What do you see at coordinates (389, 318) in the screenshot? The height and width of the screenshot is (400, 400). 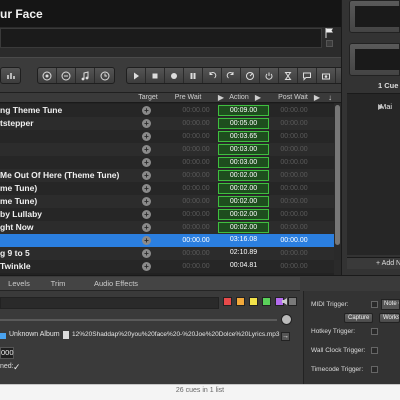 I see `workspace-button: Works` at bounding box center [389, 318].